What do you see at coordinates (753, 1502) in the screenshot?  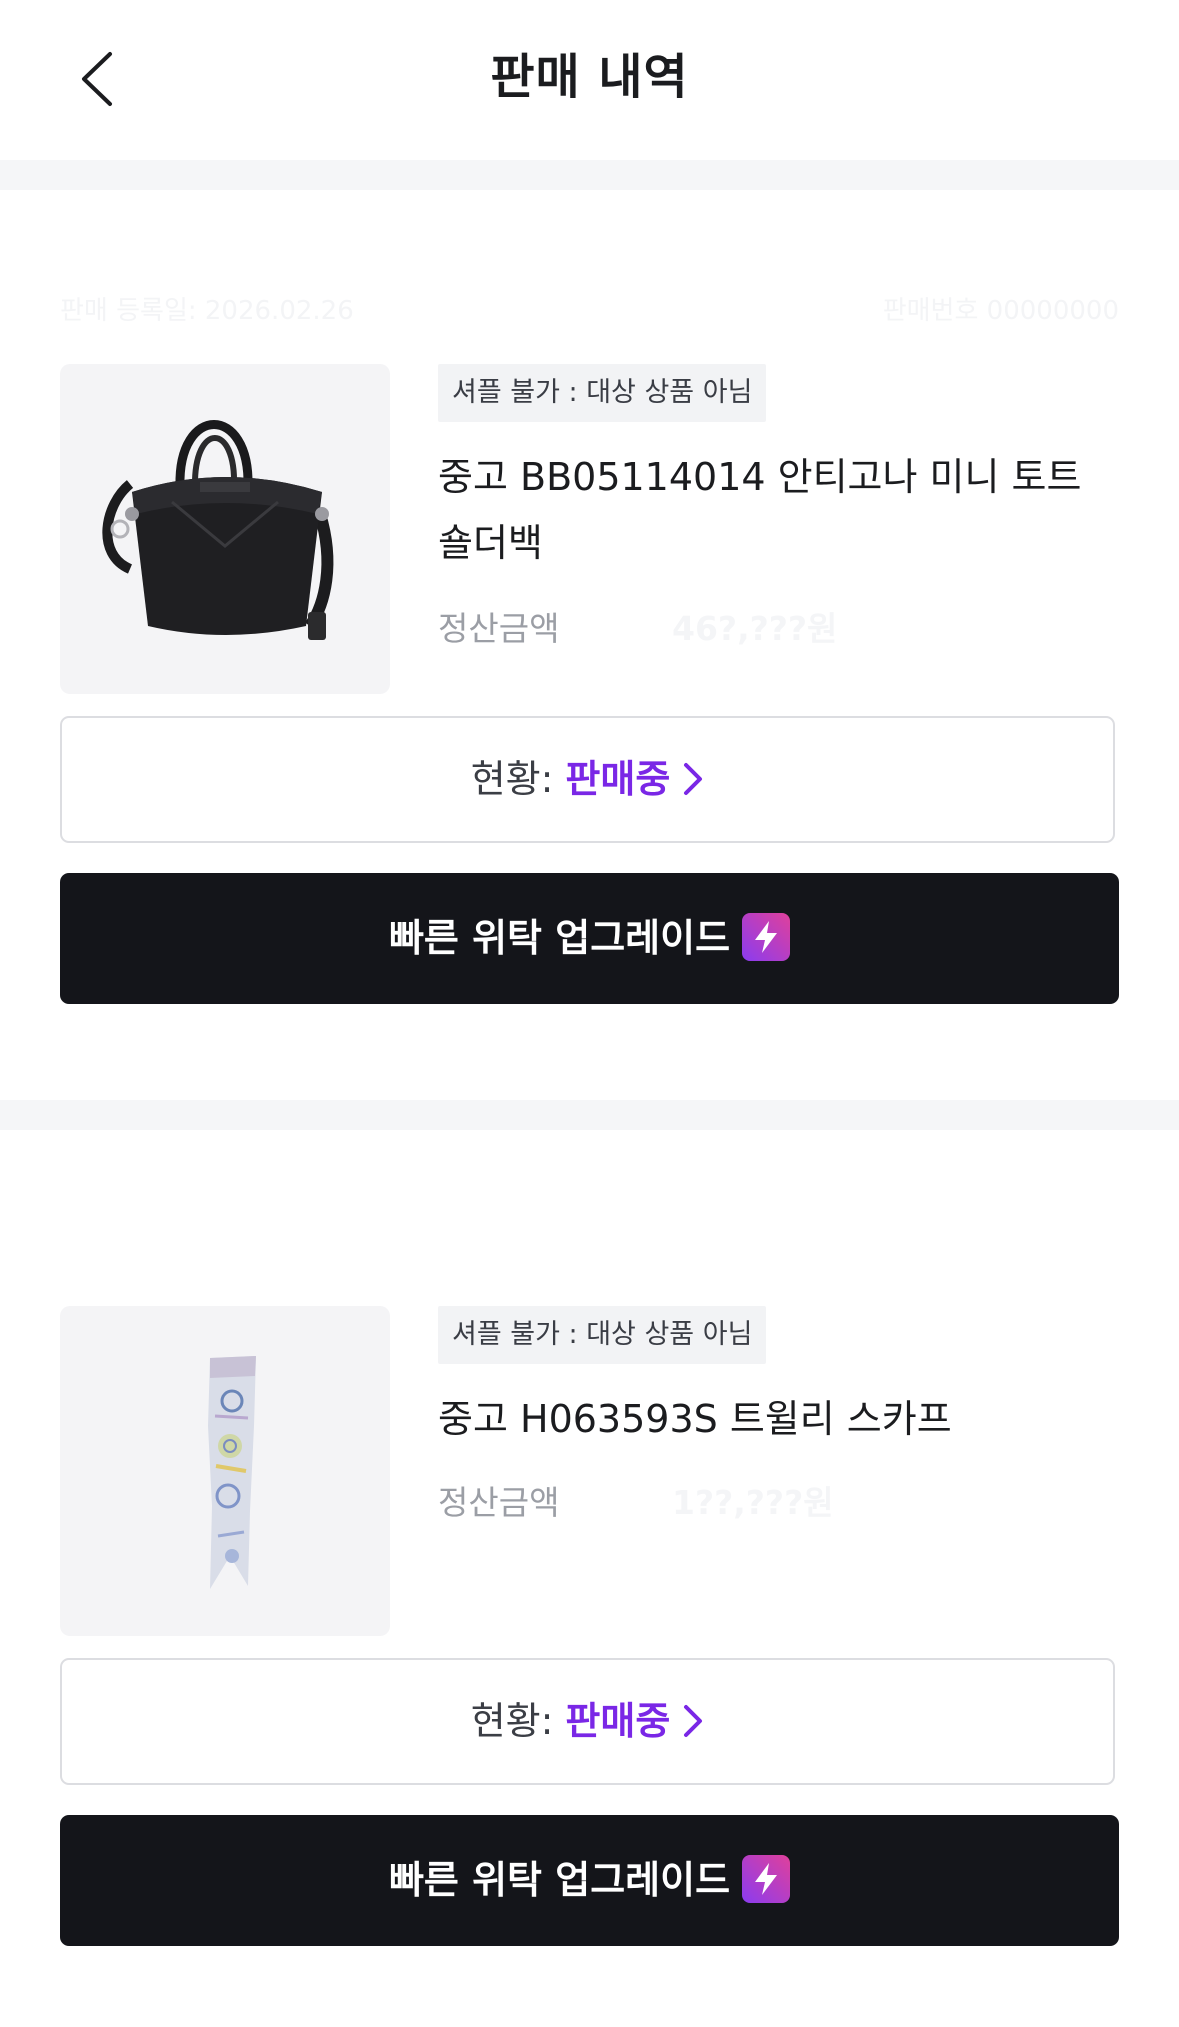 I see `settlement-amount-value: 1??,???원` at bounding box center [753, 1502].